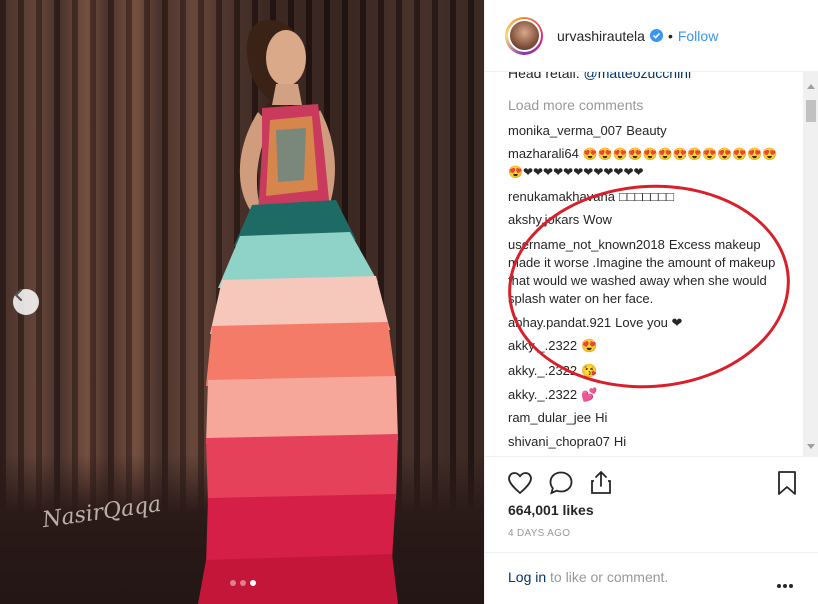 This screenshot has width=818, height=604. What do you see at coordinates (644, 371) in the screenshot?
I see `comment-item: akky._.2322 😘` at bounding box center [644, 371].